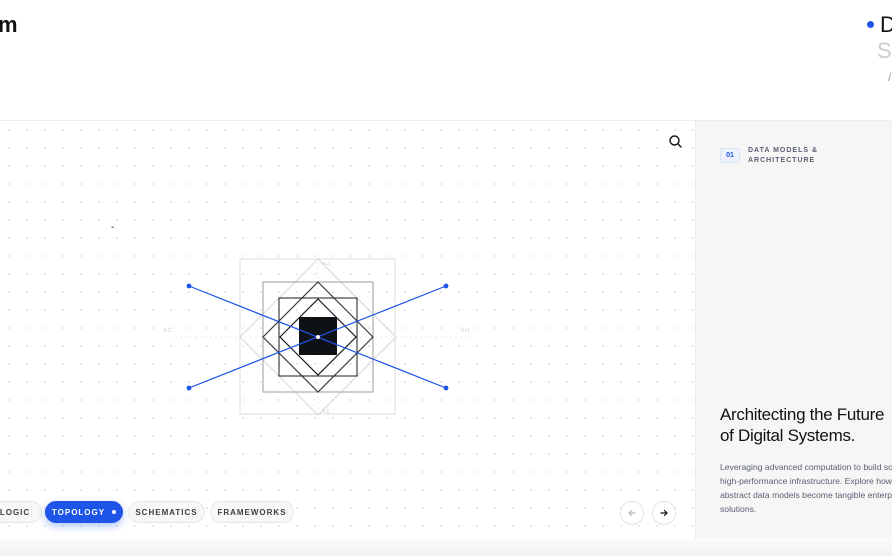 The image size is (892, 556). I want to click on center-point, so click(318, 337).